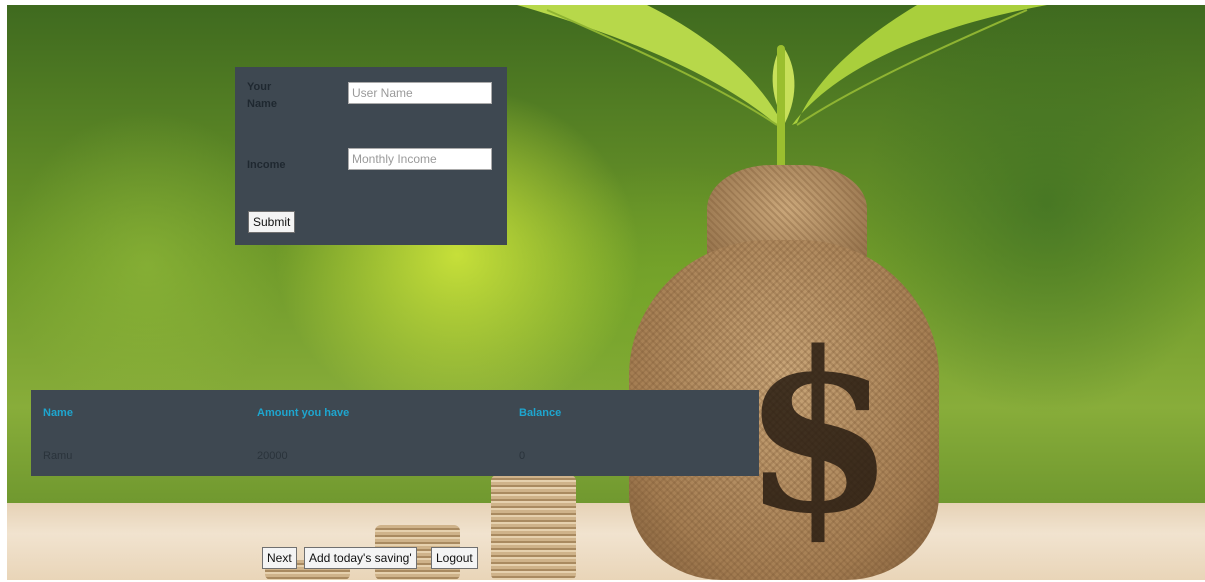  What do you see at coordinates (266, 165) in the screenshot?
I see `income-label: Income` at bounding box center [266, 165].